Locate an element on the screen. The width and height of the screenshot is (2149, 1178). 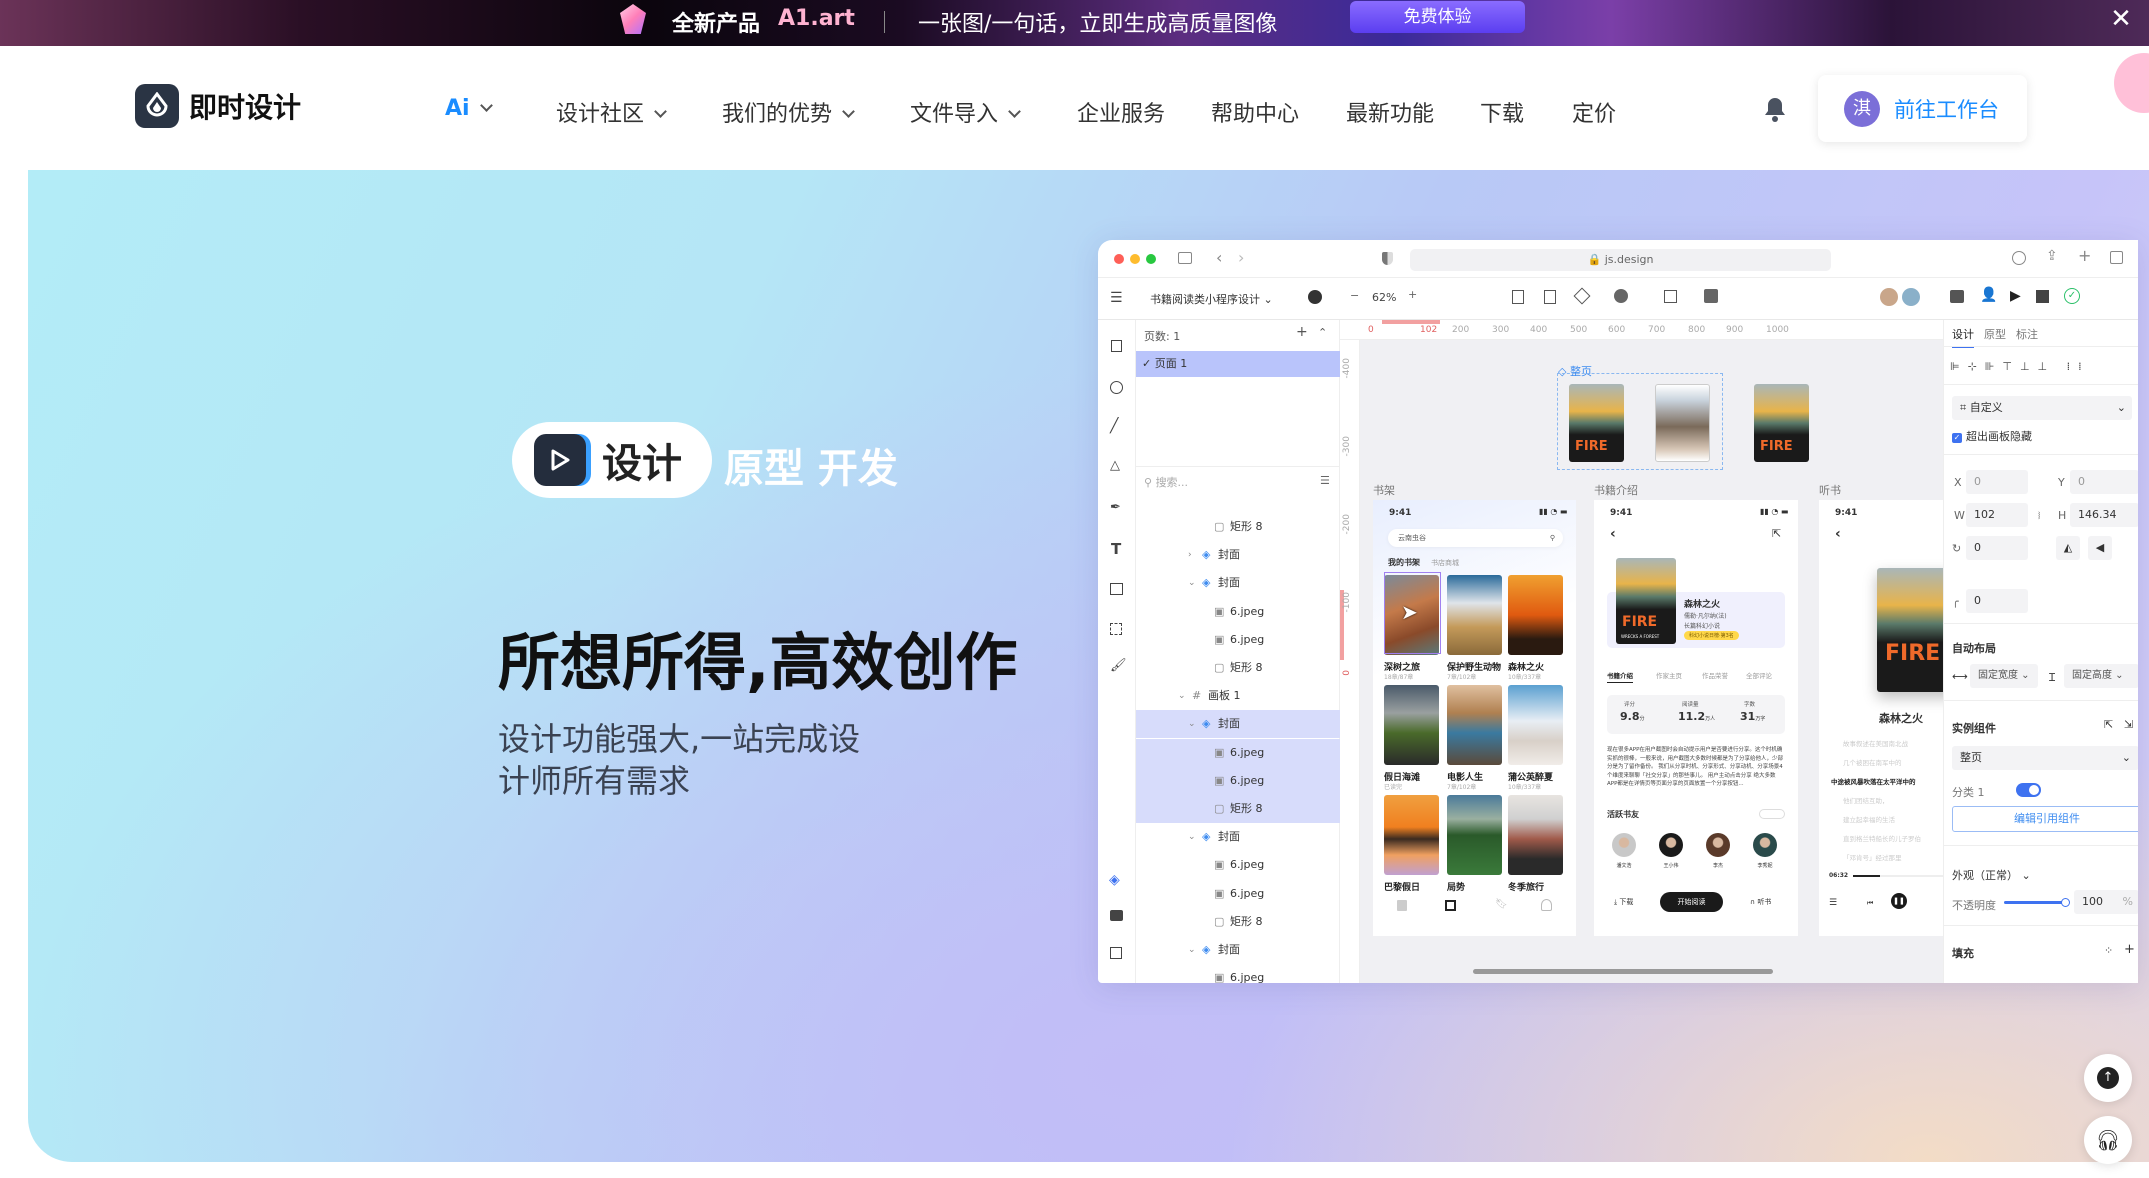
maximize-dot is located at coordinates (1151, 259).